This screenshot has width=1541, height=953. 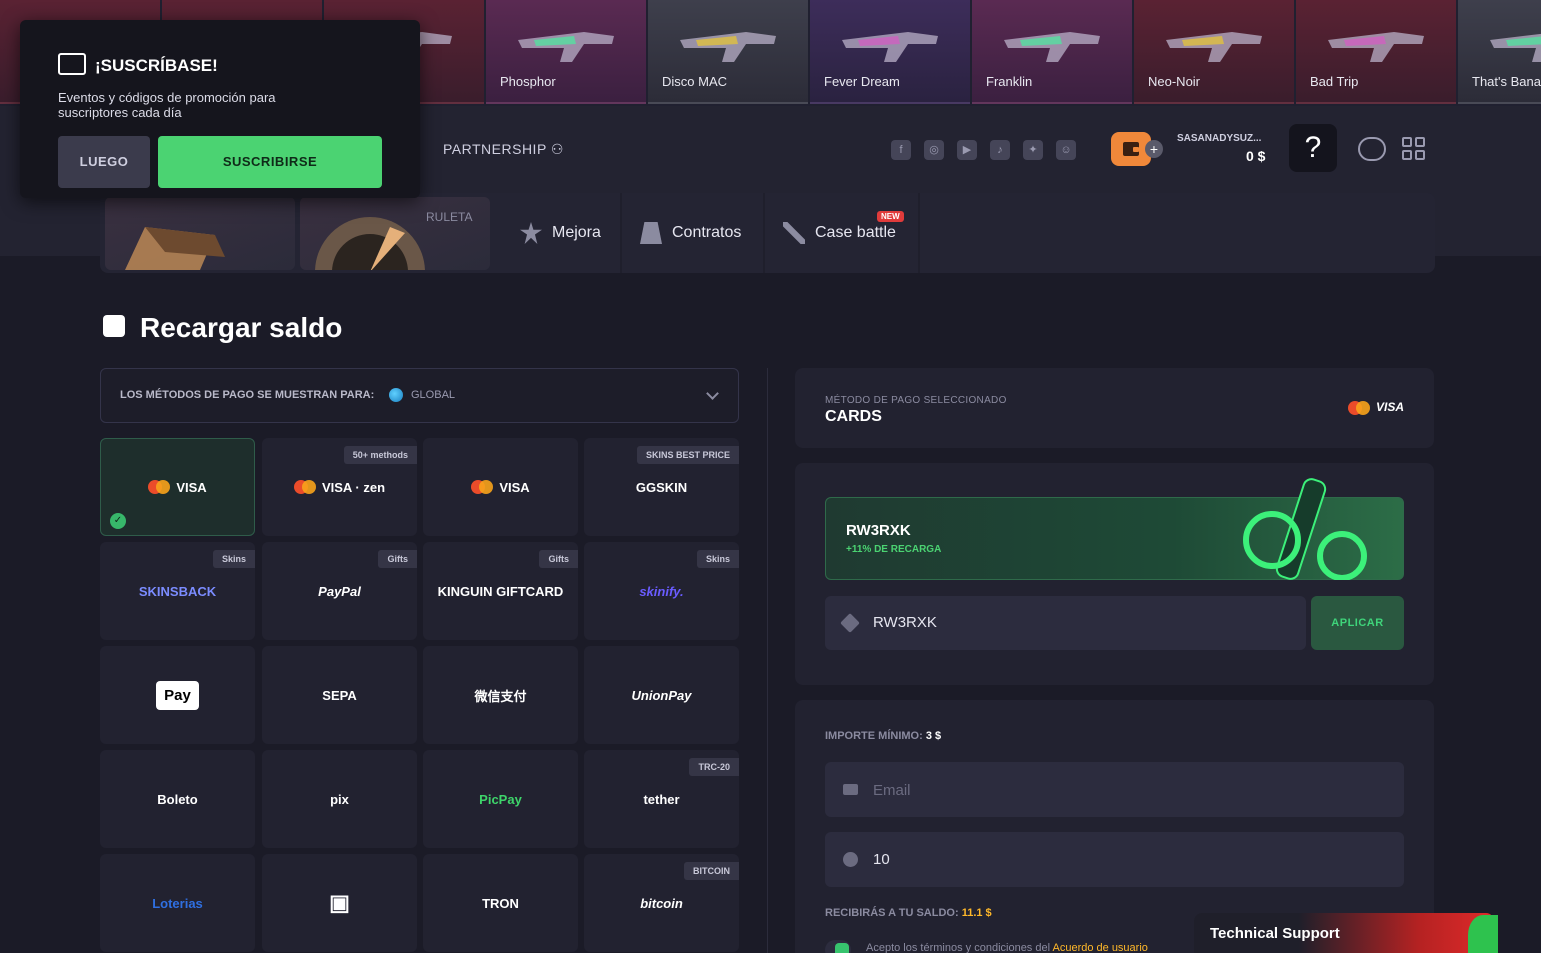 I want to click on payment-method-card: PayPal Gifts, so click(x=339, y=591).